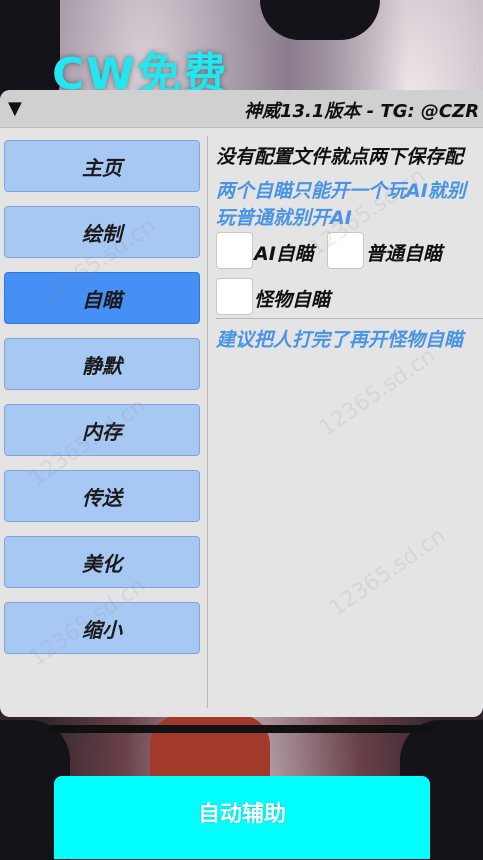 The height and width of the screenshot is (860, 483). Describe the element at coordinates (102, 562) in the screenshot. I see `nav-button-beautify: 美化` at that location.